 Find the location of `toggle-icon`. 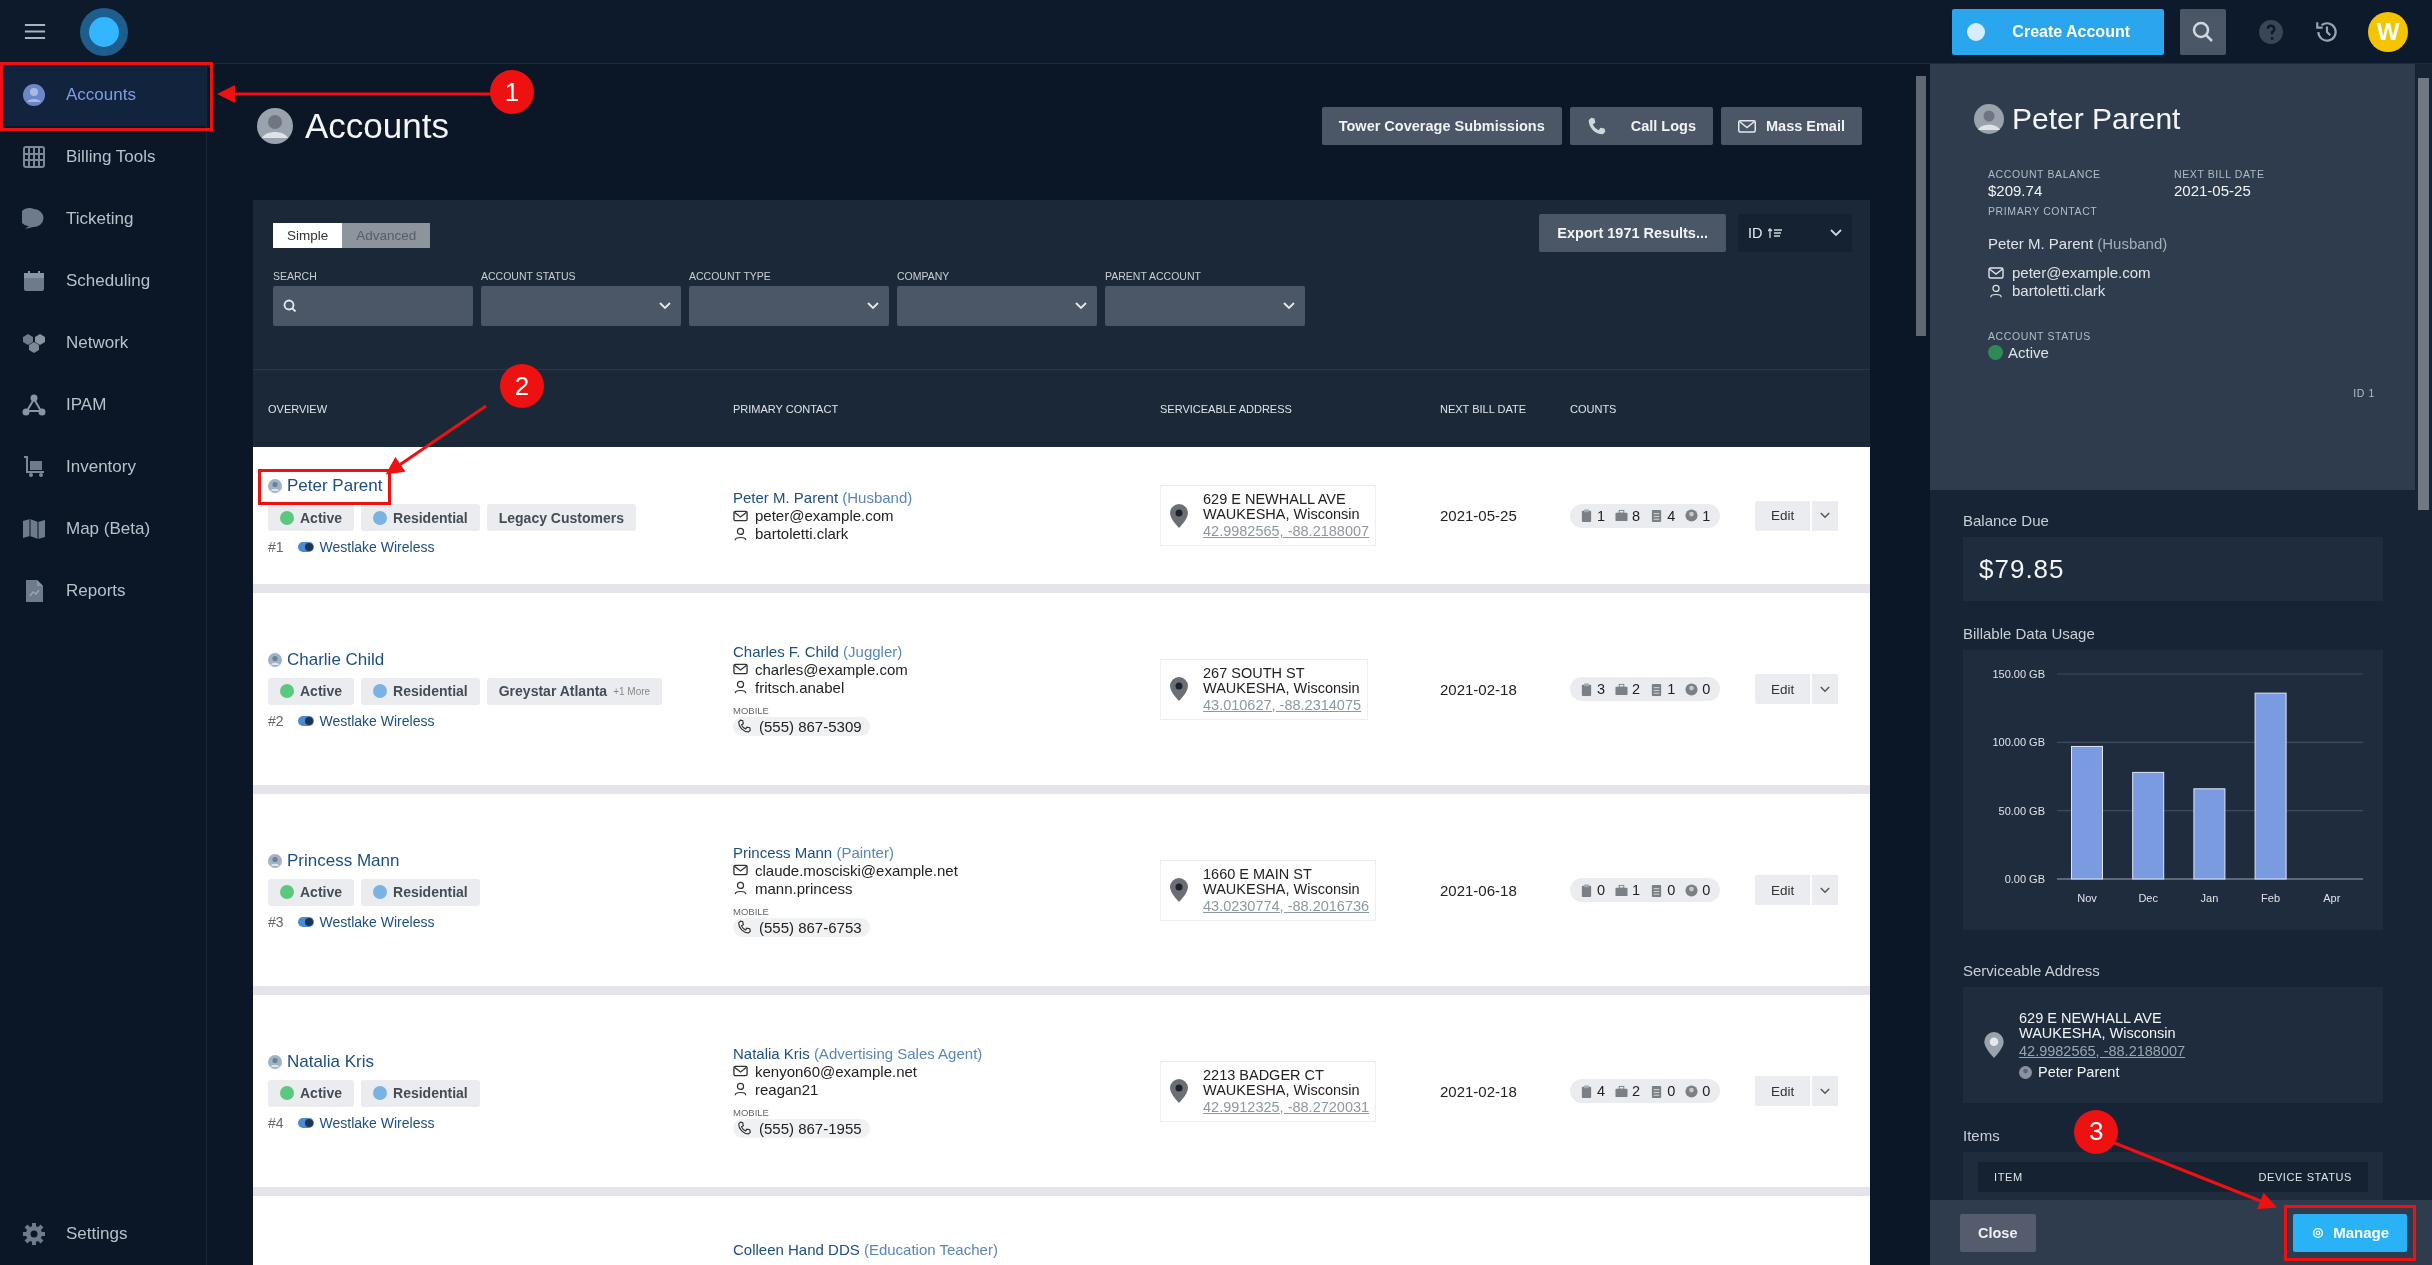

toggle-icon is located at coordinates (305, 921).